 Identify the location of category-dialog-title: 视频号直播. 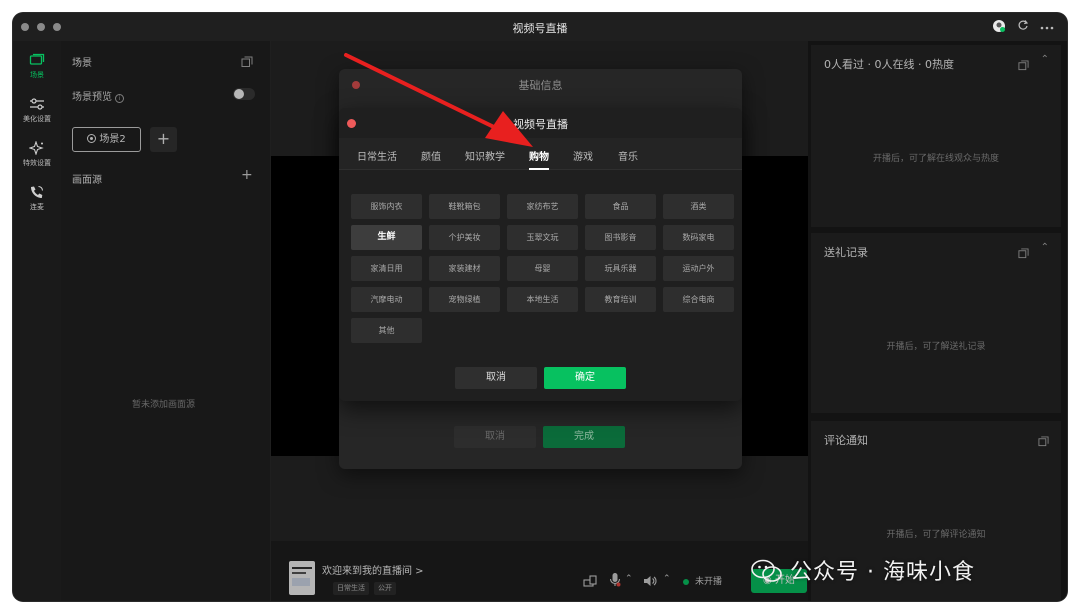
(540, 124).